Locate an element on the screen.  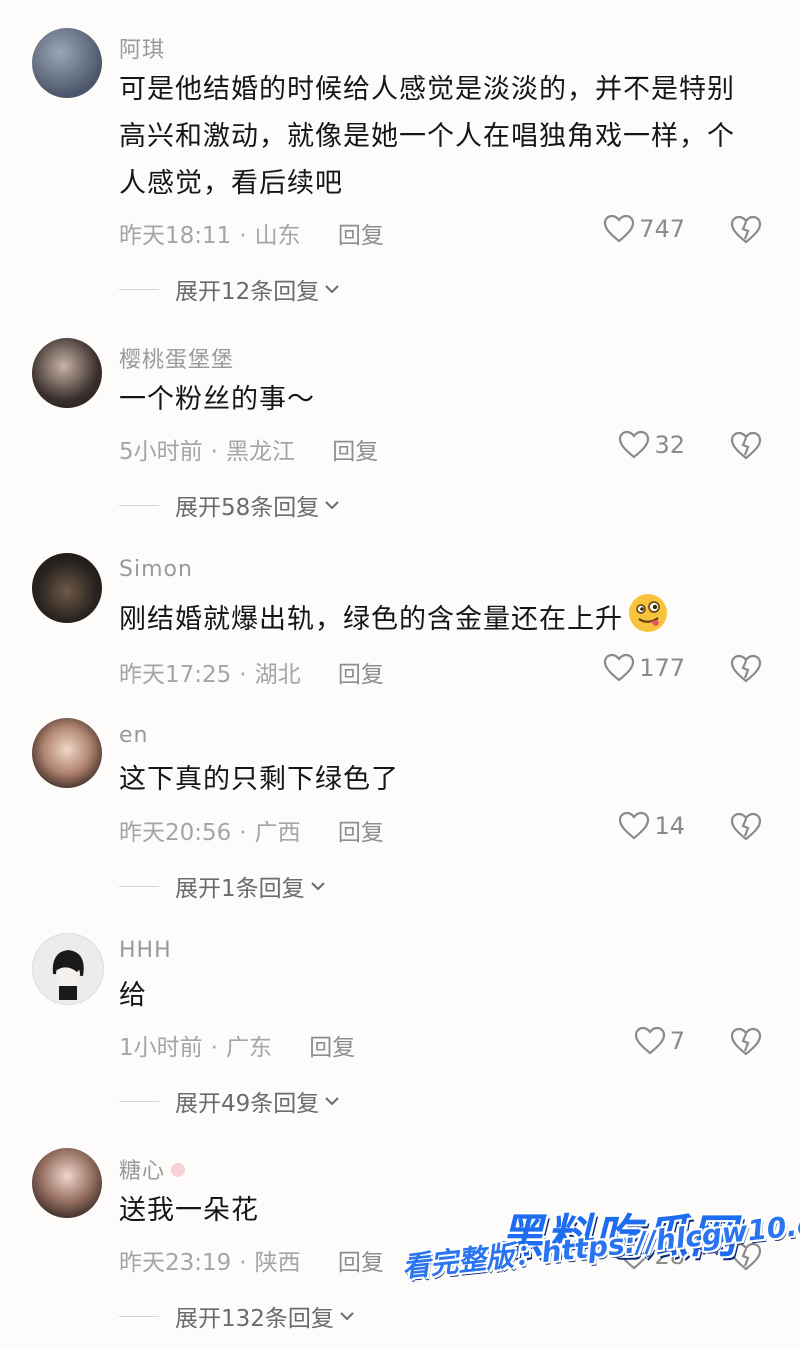
comment-time: 昨天18:11 is located at coordinates (175, 236).